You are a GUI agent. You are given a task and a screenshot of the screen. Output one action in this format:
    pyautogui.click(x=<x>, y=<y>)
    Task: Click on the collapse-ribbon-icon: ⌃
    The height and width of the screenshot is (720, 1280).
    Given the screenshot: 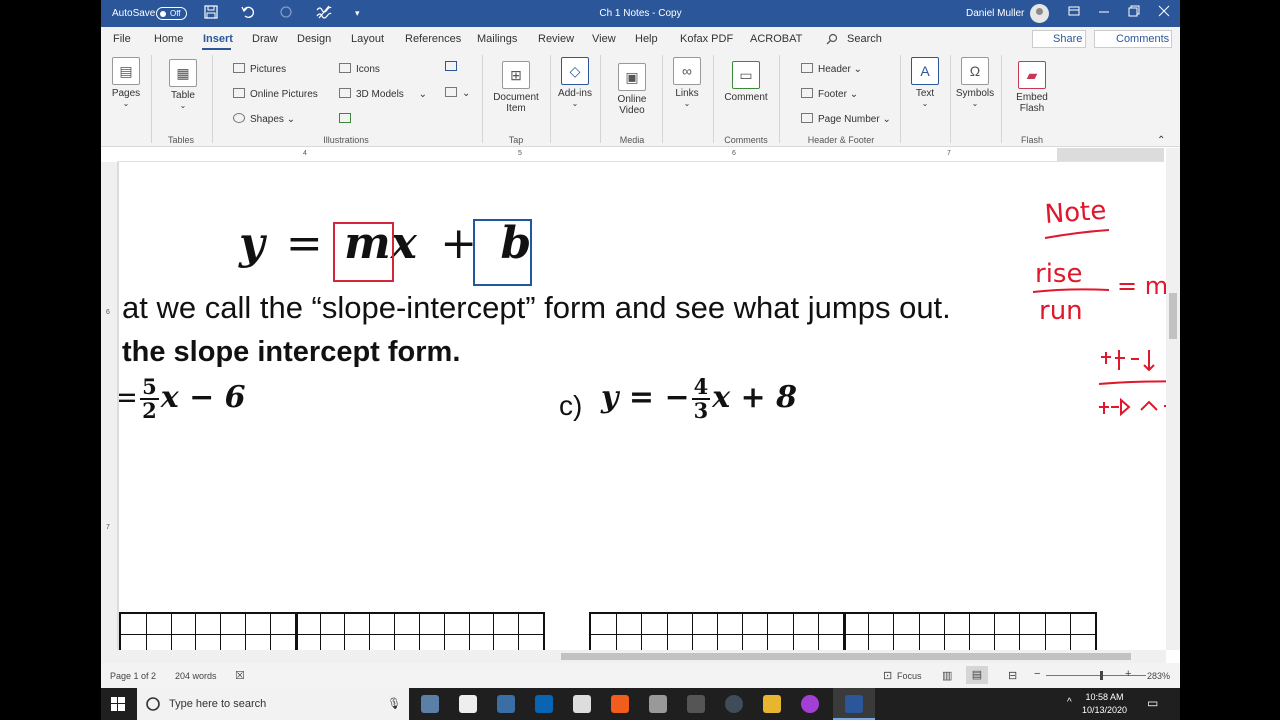 What is the action you would take?
    pyautogui.click(x=1161, y=140)
    